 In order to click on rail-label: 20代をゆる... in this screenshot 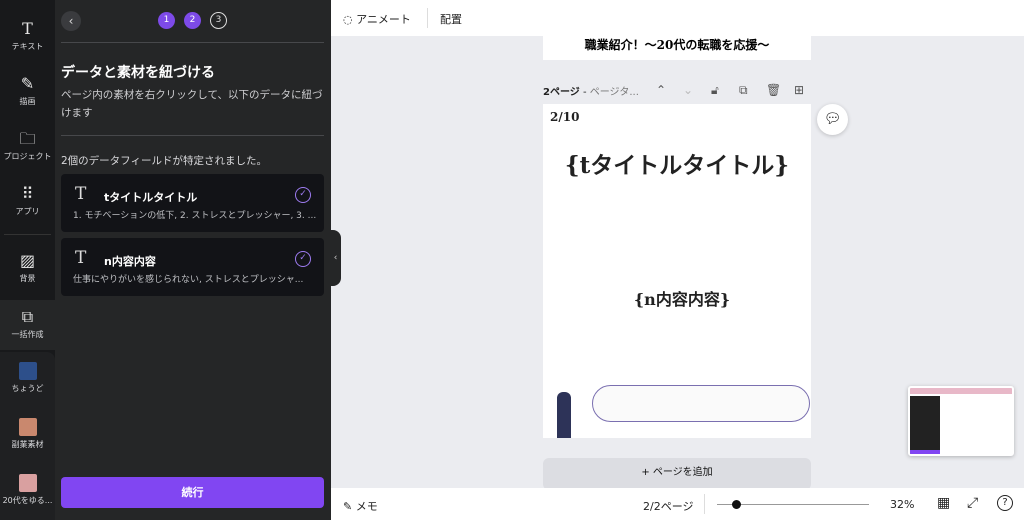, I will do `click(27, 500)`.